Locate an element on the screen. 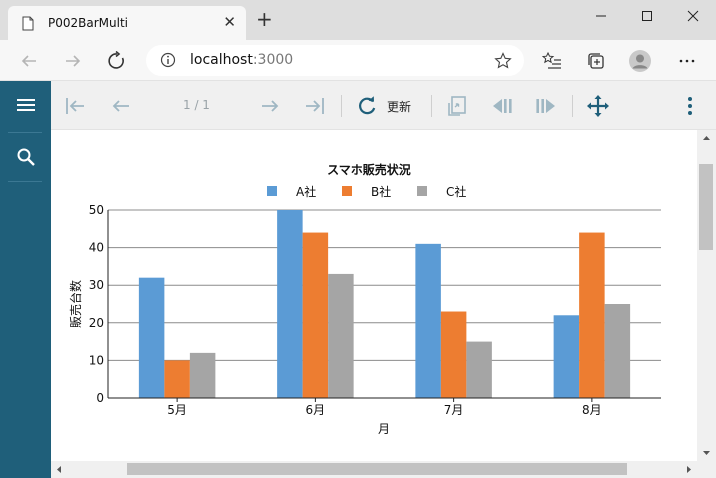  menu-icon is located at coordinates (25, 105).